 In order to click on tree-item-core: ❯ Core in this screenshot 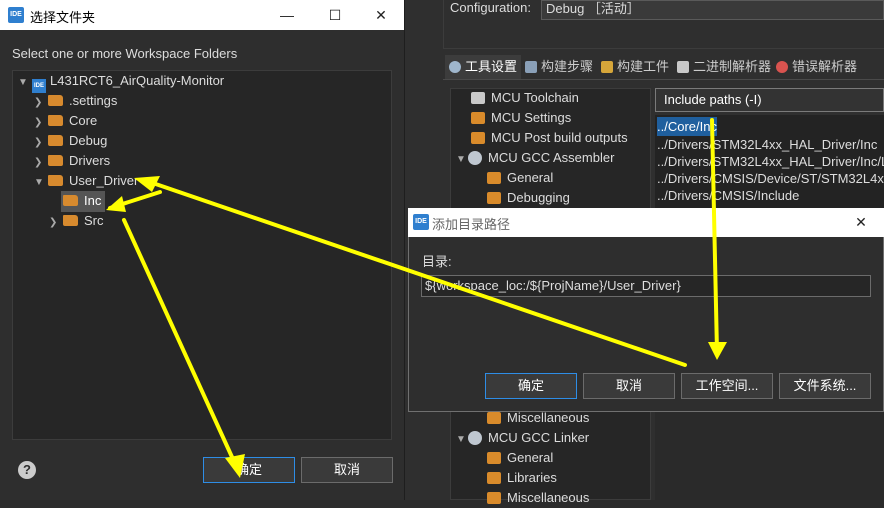, I will do `click(65, 121)`.